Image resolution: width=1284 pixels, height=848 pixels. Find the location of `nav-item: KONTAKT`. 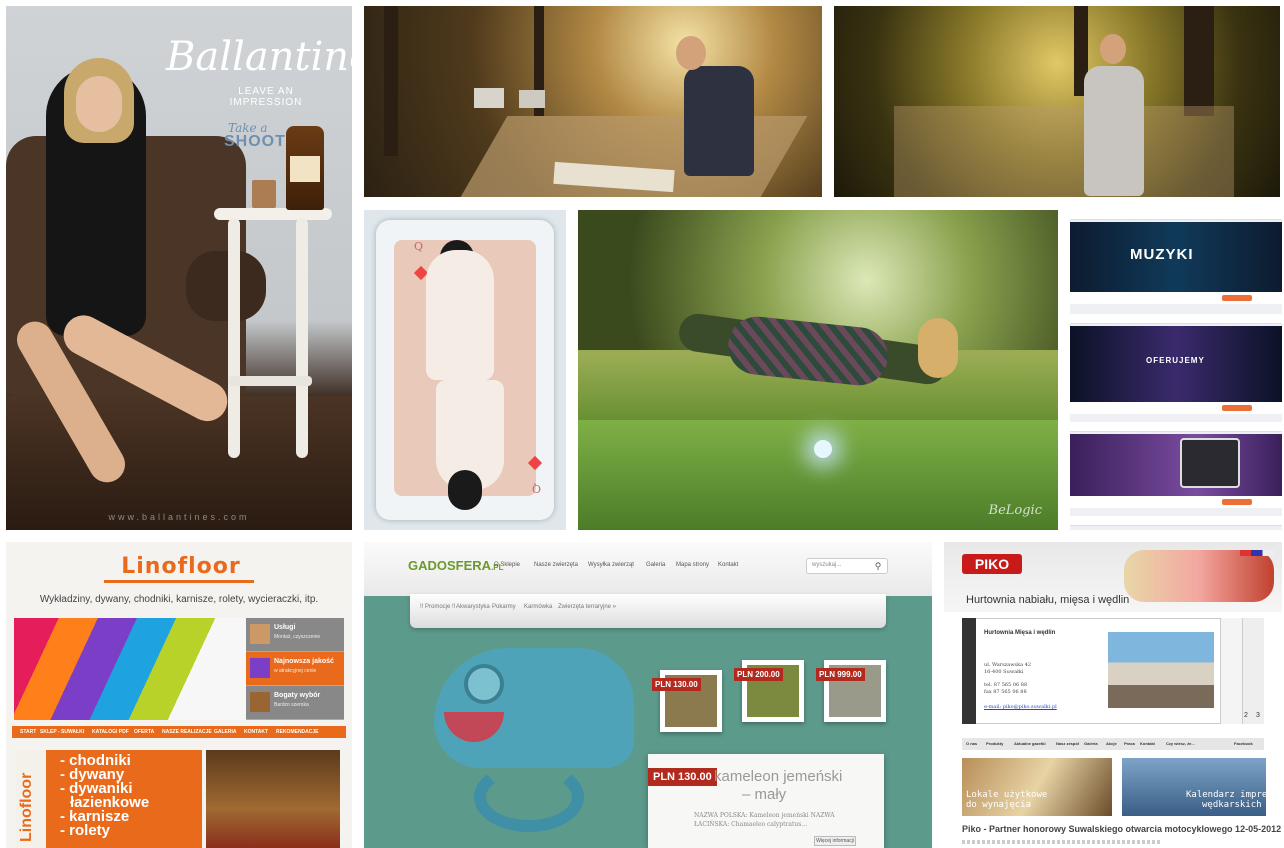

nav-item: KONTAKT is located at coordinates (256, 732).